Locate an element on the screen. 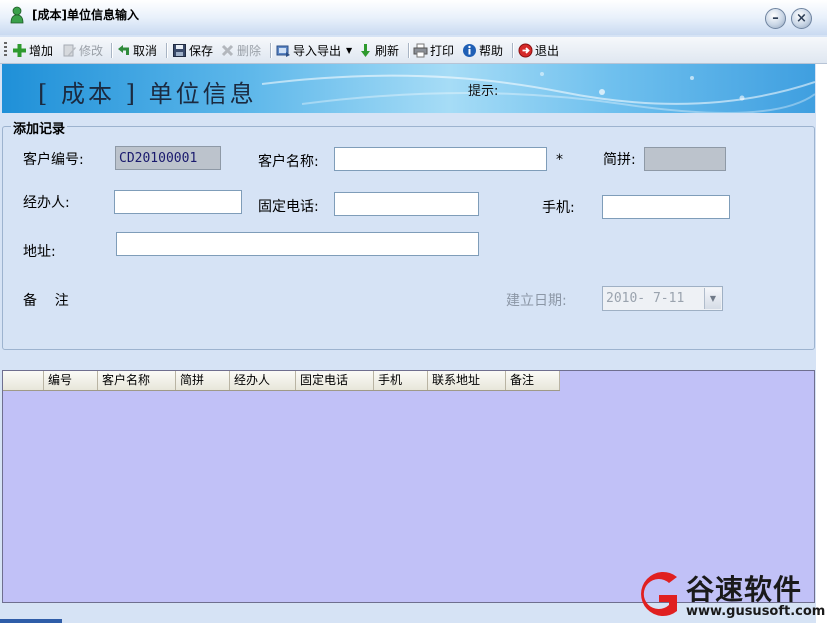 This screenshot has height=623, width=827. close-button: × is located at coordinates (801, 18).